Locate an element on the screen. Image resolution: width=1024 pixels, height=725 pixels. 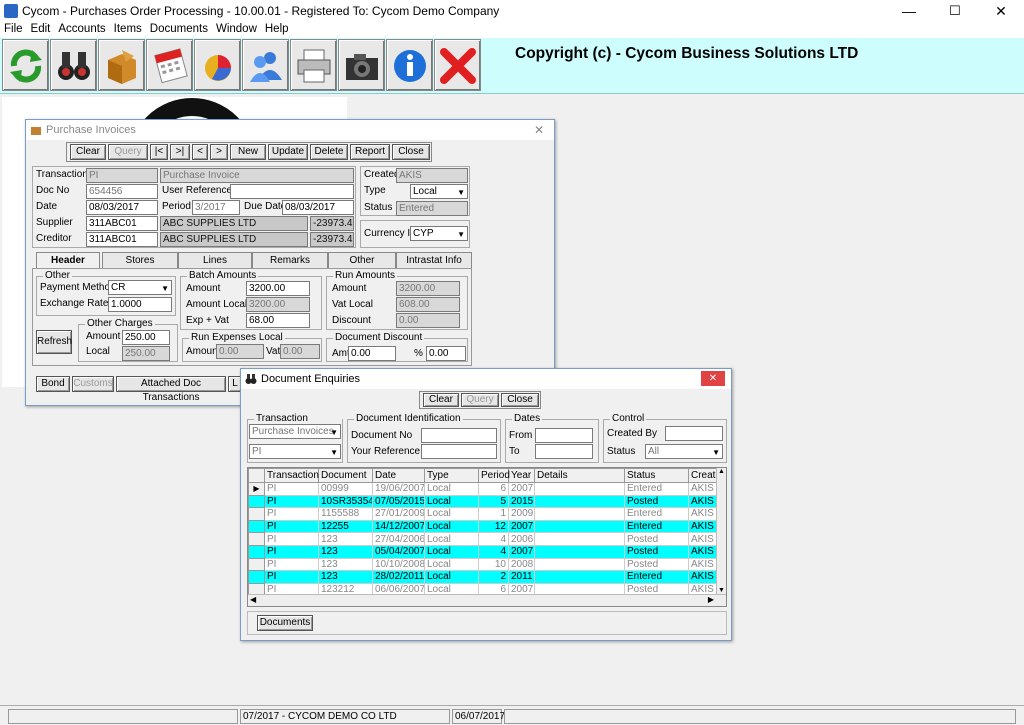
table-row: PI 123 28/02/2011 Local 2 2011 Entered AKIS is located at coordinates (487, 577).